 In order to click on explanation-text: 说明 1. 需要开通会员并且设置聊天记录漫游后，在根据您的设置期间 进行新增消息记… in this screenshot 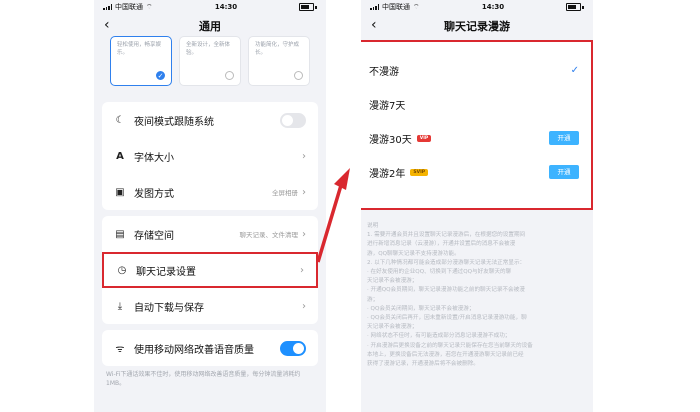, I will do `click(478, 295)`.